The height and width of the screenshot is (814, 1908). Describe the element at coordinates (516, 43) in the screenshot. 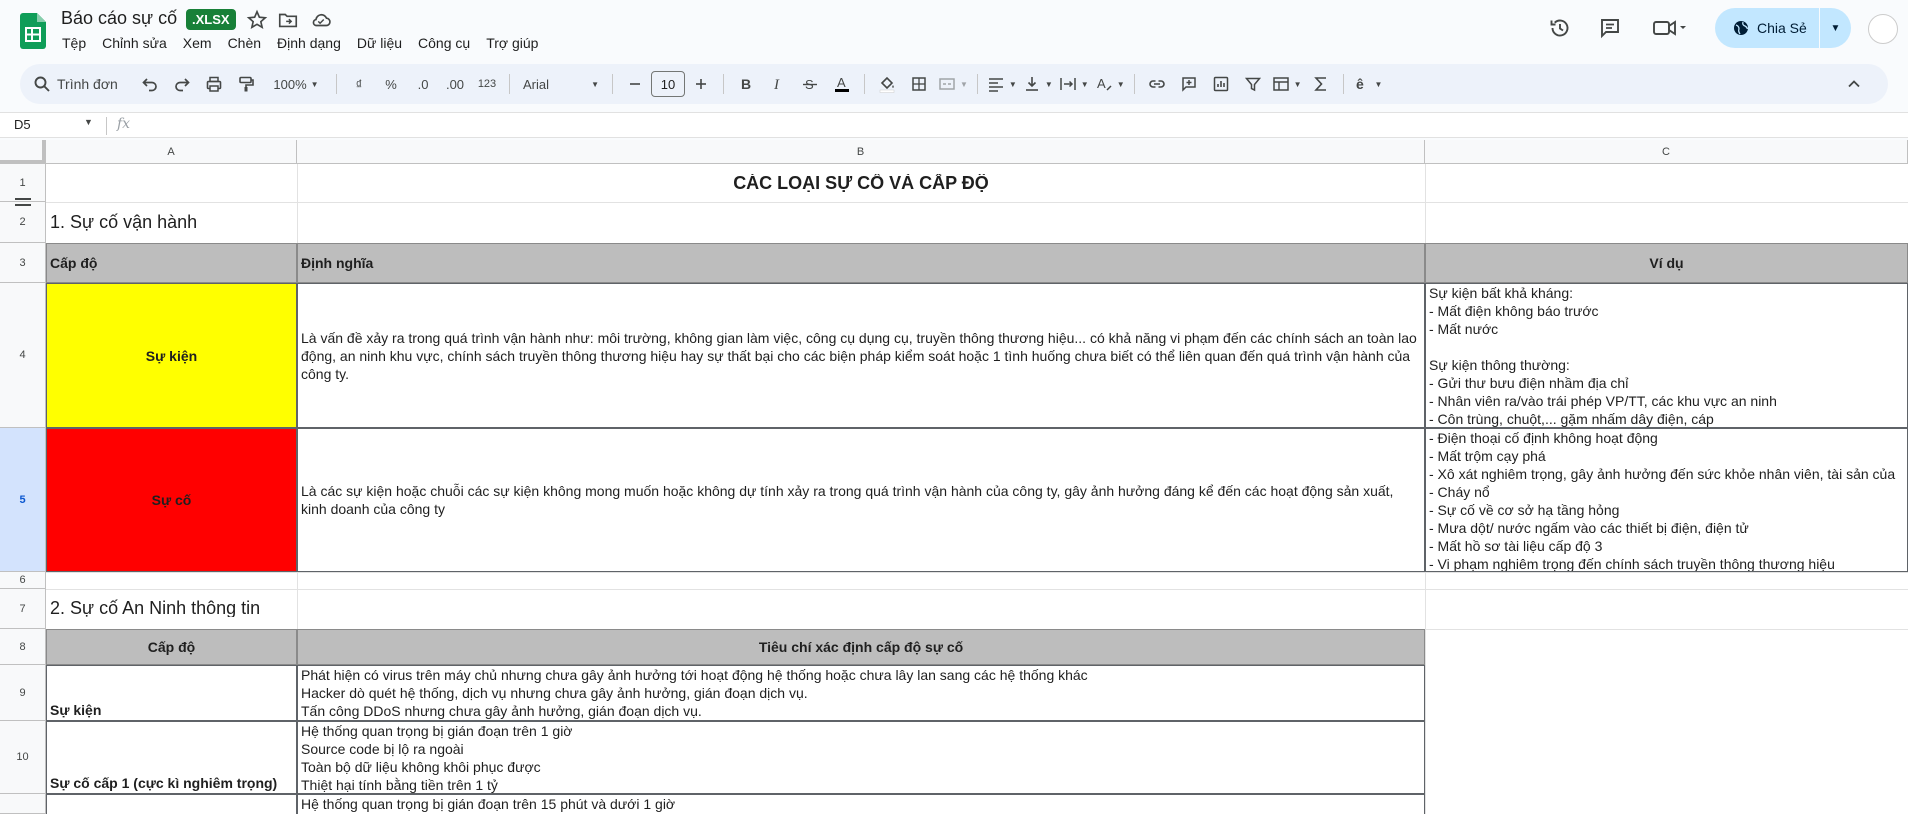

I see `menu-help: Trợ giúp` at that location.